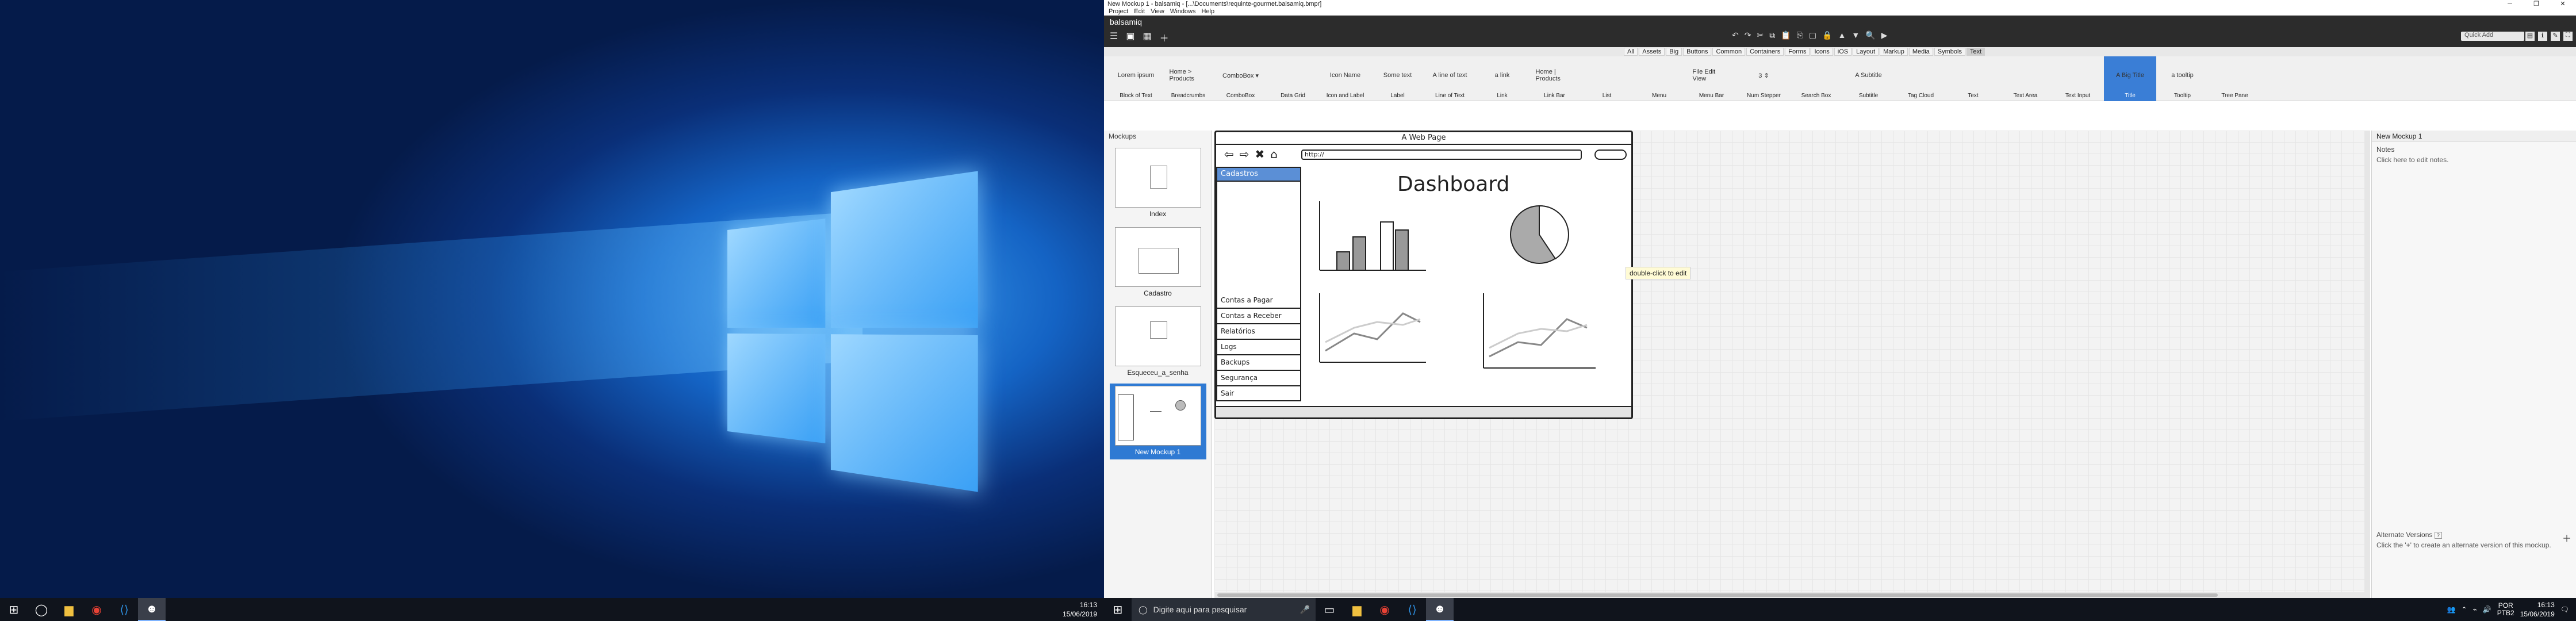 The height and width of the screenshot is (621, 2576). I want to click on library-item-tree-pane: Tree Pane, so click(2235, 78).